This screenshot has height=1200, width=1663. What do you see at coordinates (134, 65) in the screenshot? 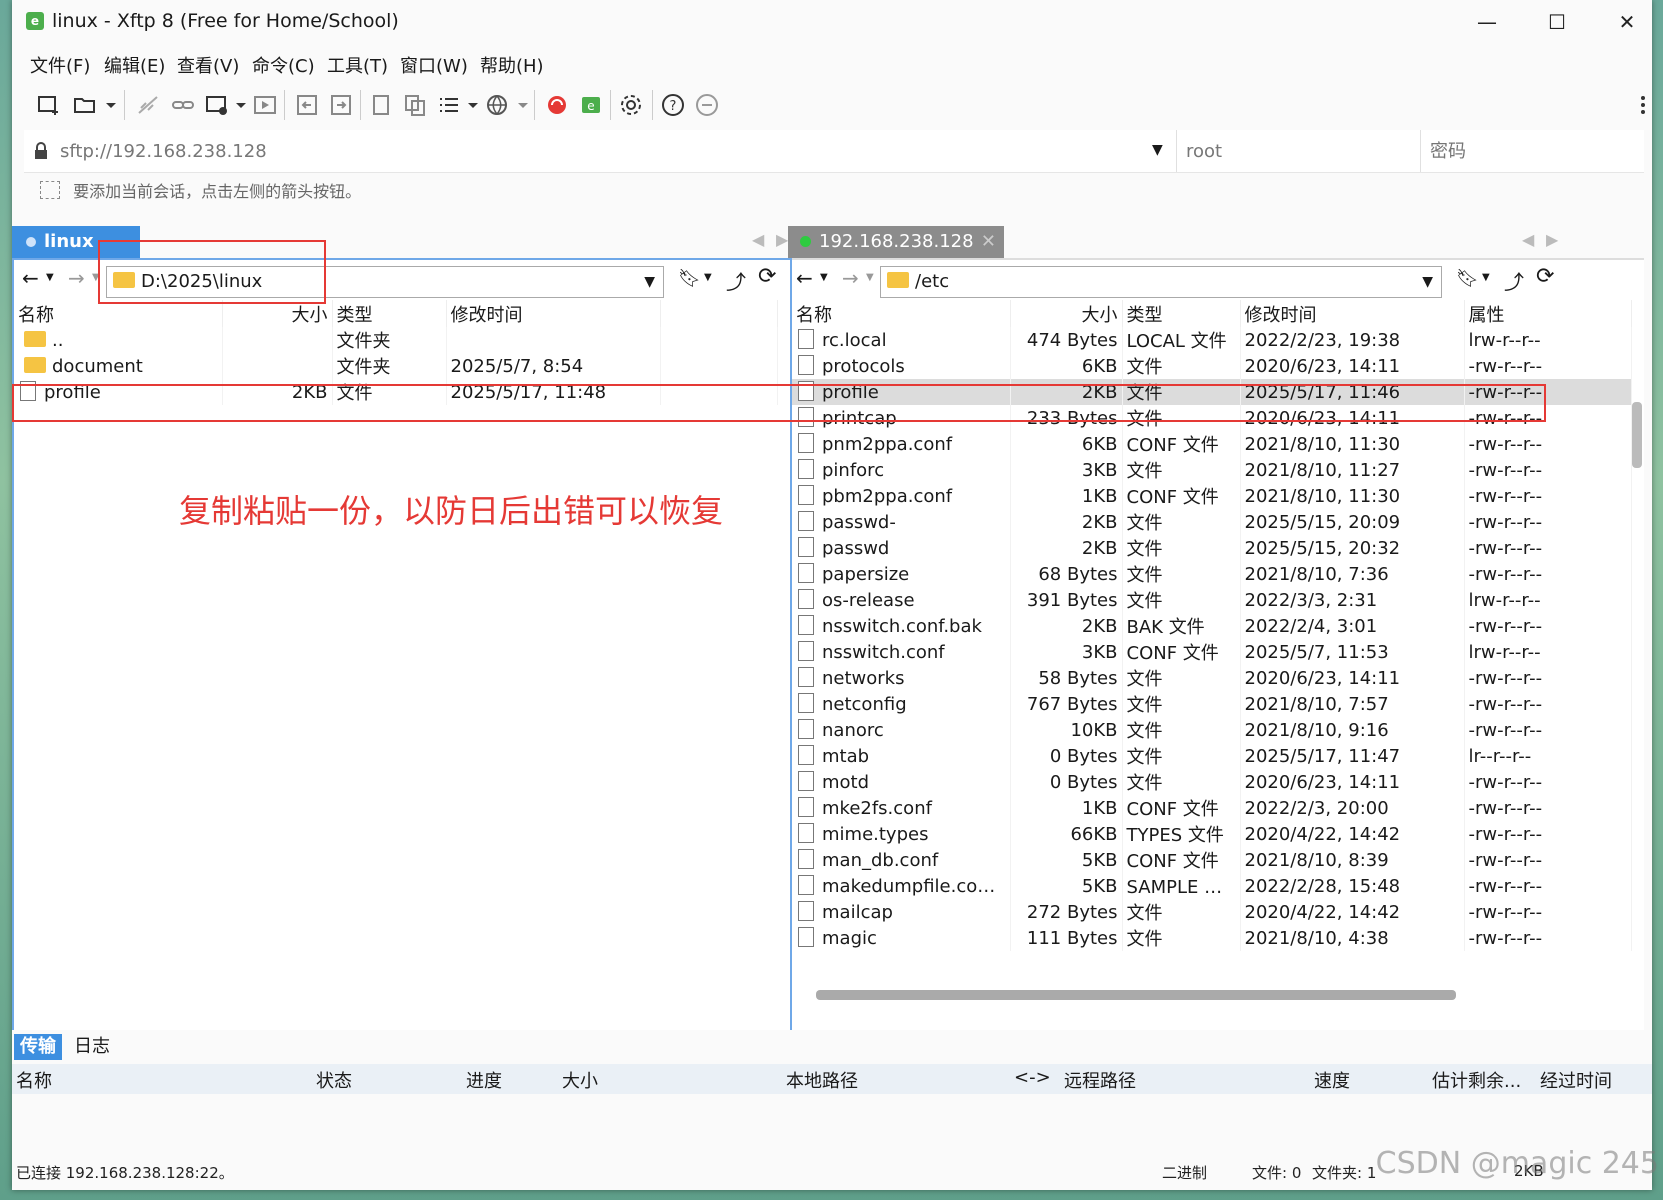
I see `menu-edit: 编辑(E)` at bounding box center [134, 65].